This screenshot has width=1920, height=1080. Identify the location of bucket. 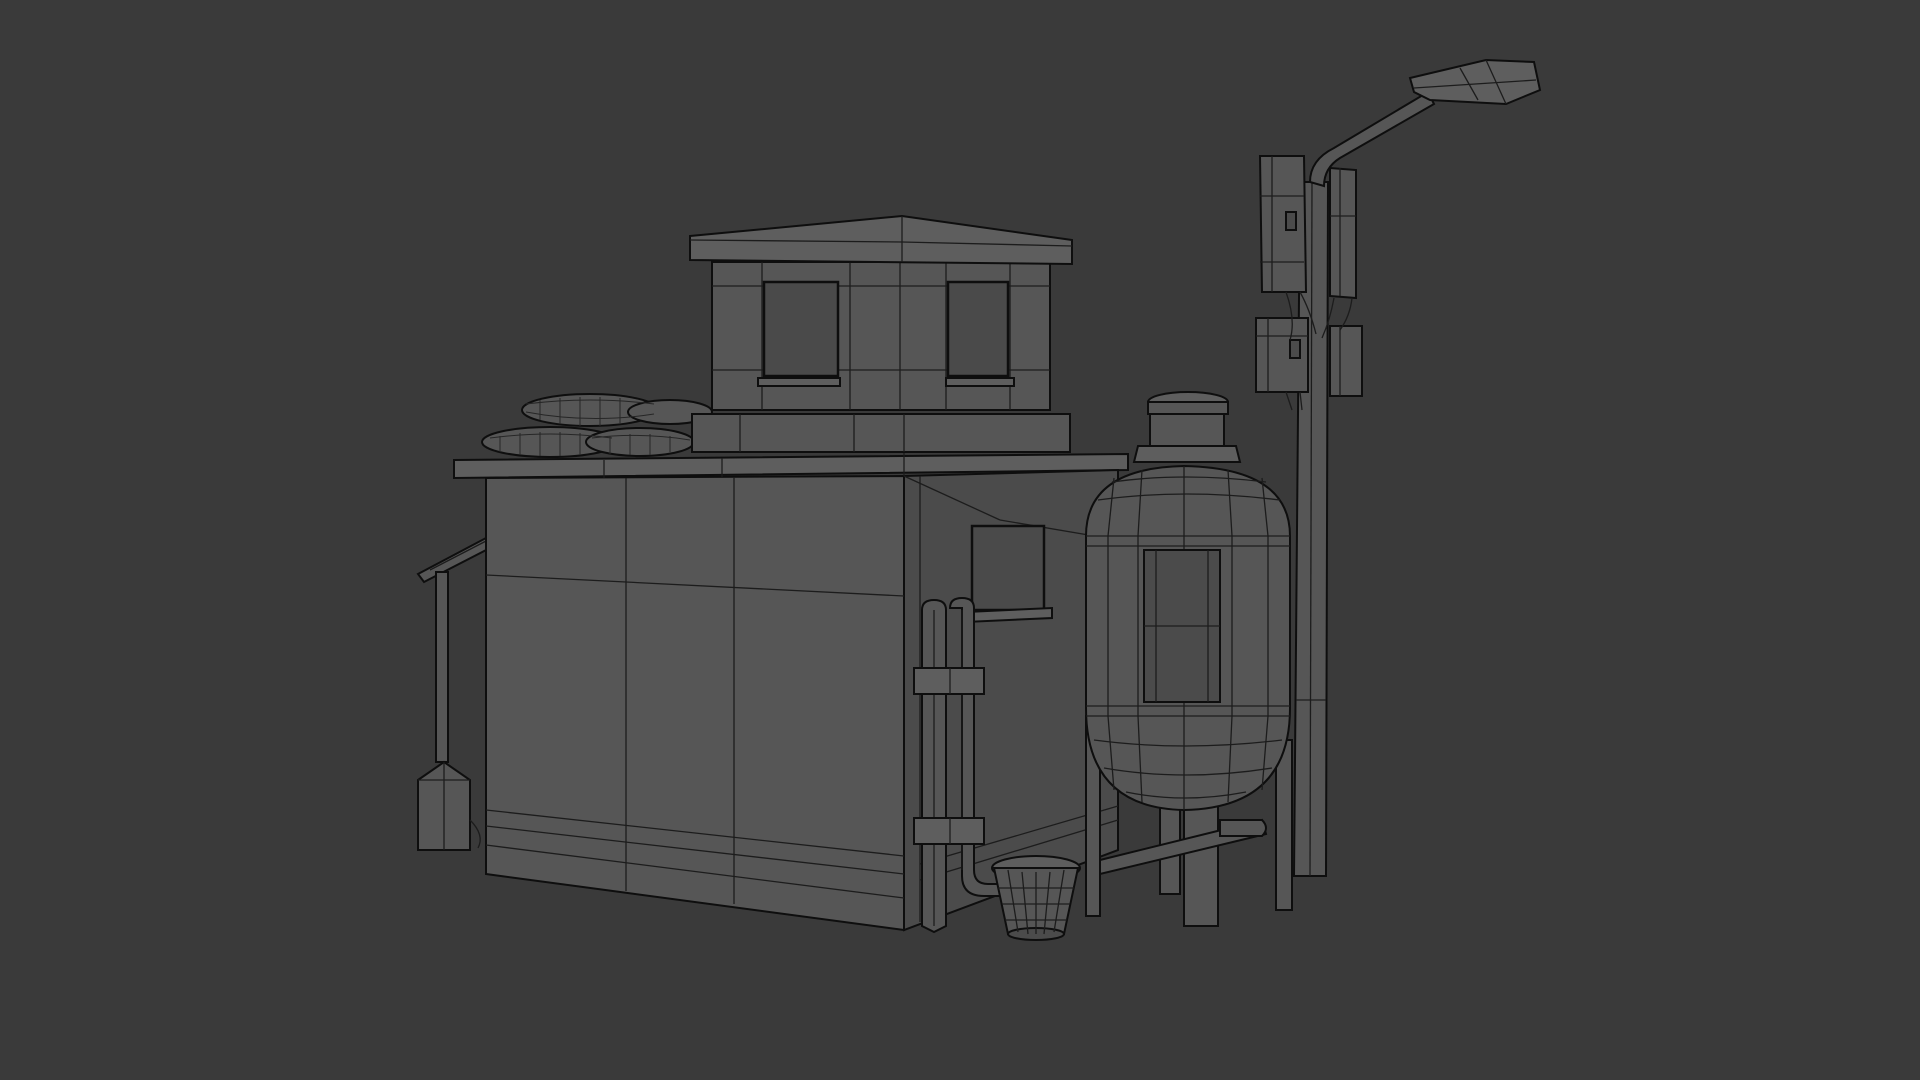
(1036, 898).